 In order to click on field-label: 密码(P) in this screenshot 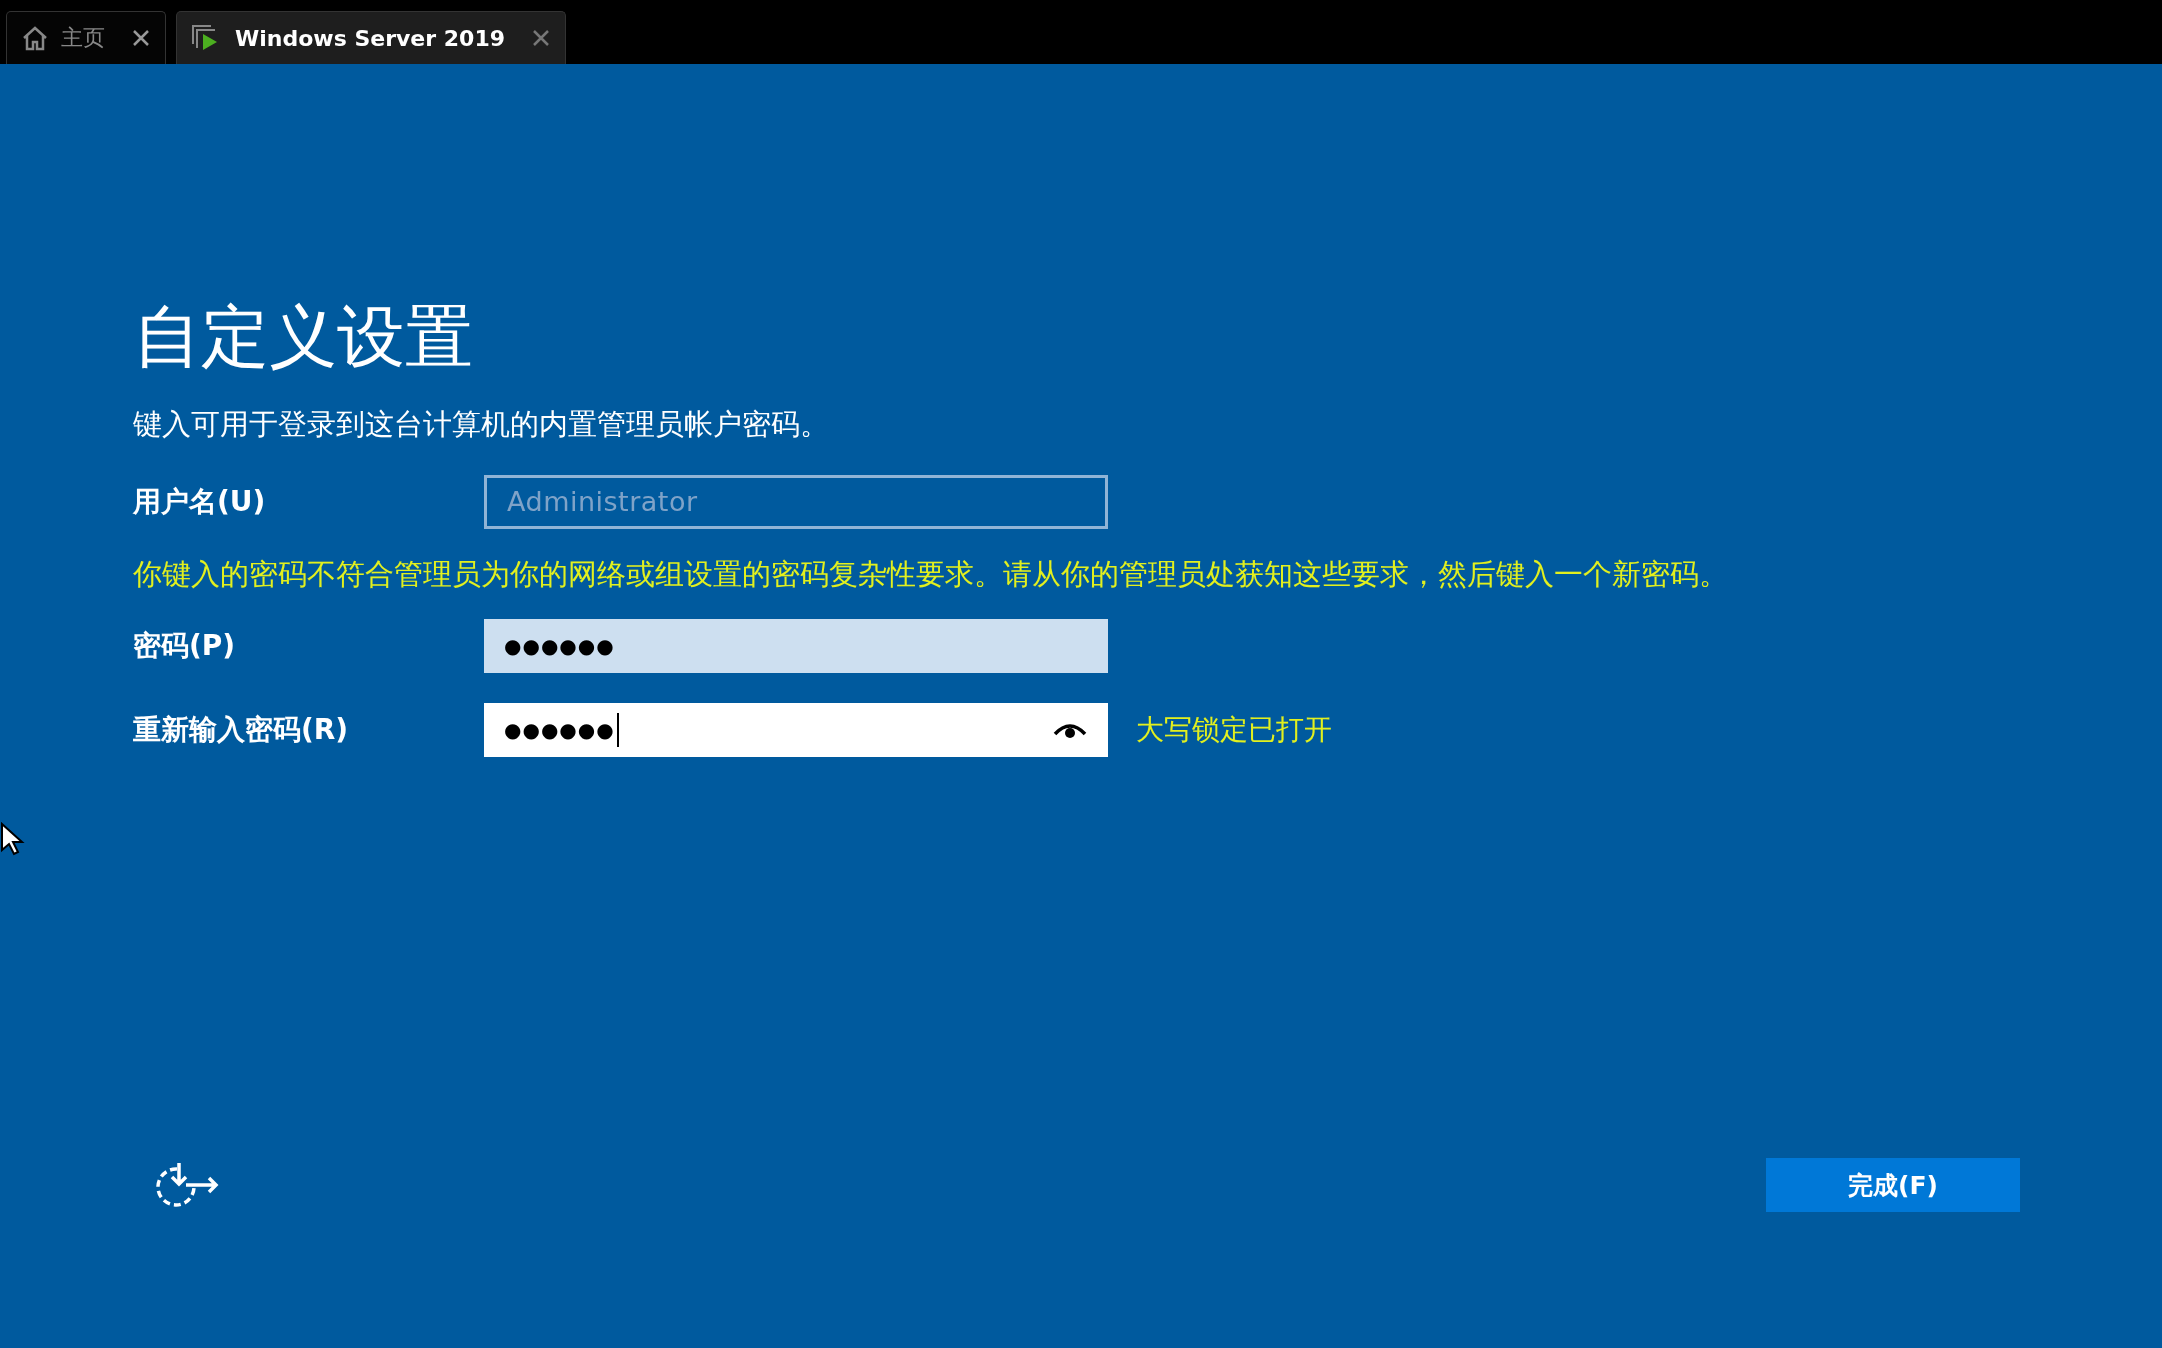, I will do `click(185, 645)`.